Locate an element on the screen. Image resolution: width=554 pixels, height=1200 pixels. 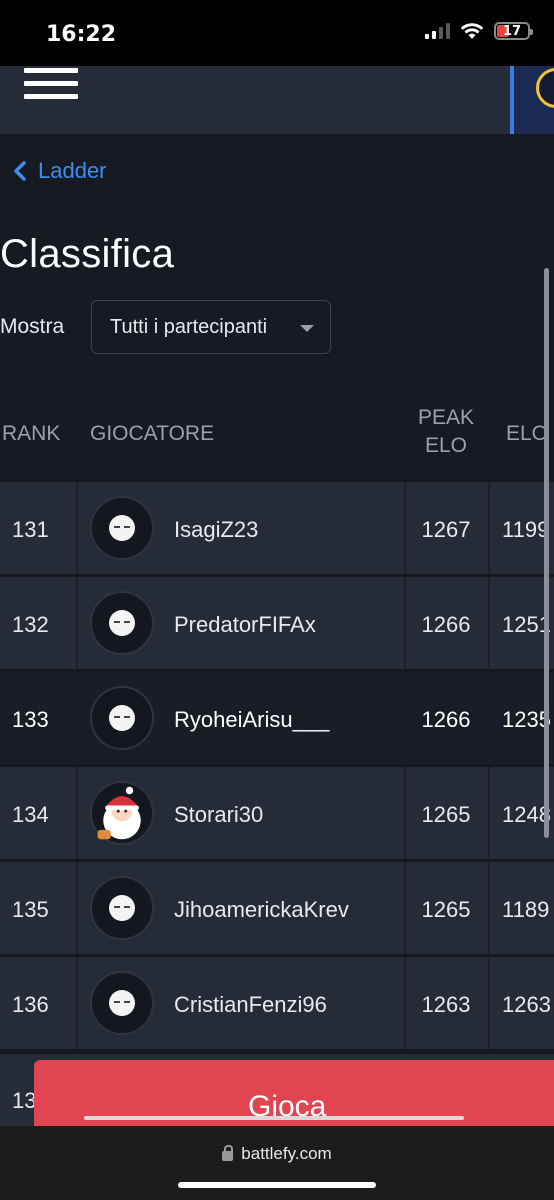
chevron-left-icon is located at coordinates (20, 171).